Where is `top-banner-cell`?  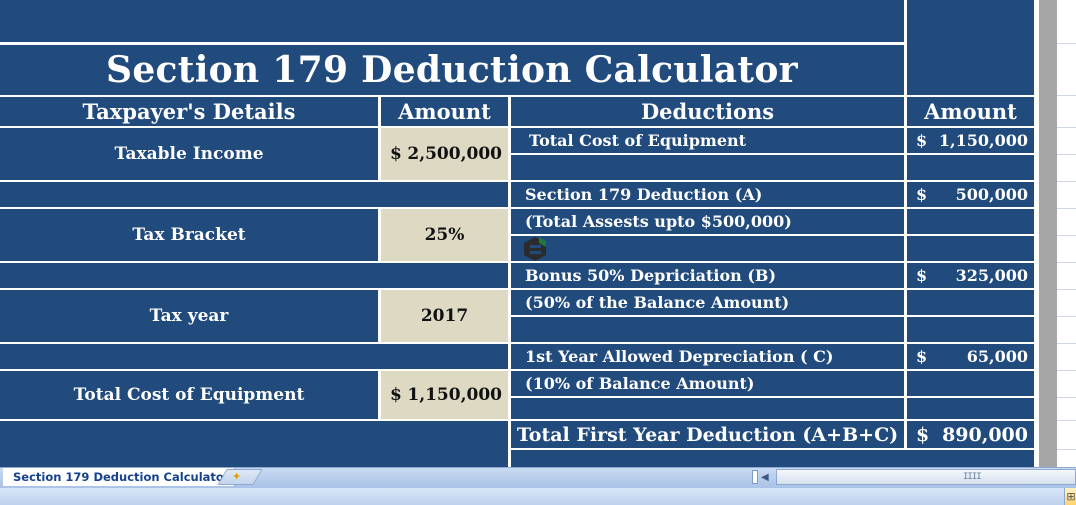
top-banner-cell is located at coordinates (452, 21).